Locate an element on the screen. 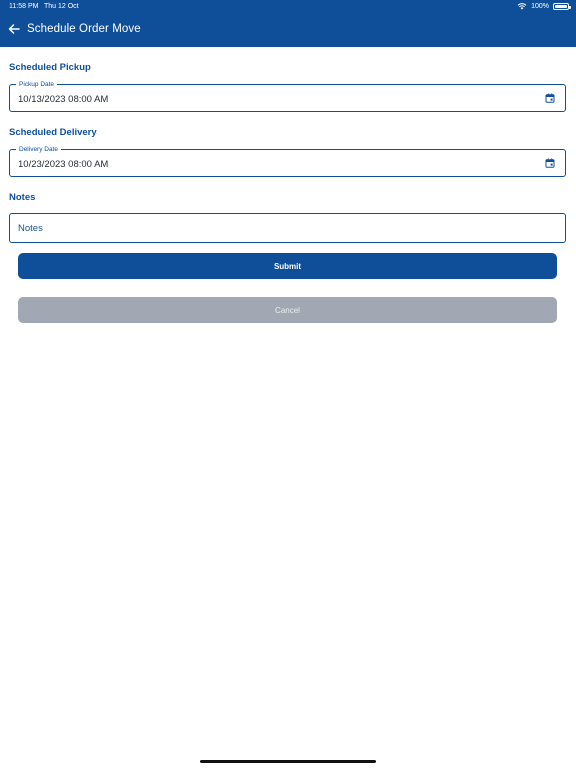  pickup-section-title: Scheduled Pickup is located at coordinates (50, 67).